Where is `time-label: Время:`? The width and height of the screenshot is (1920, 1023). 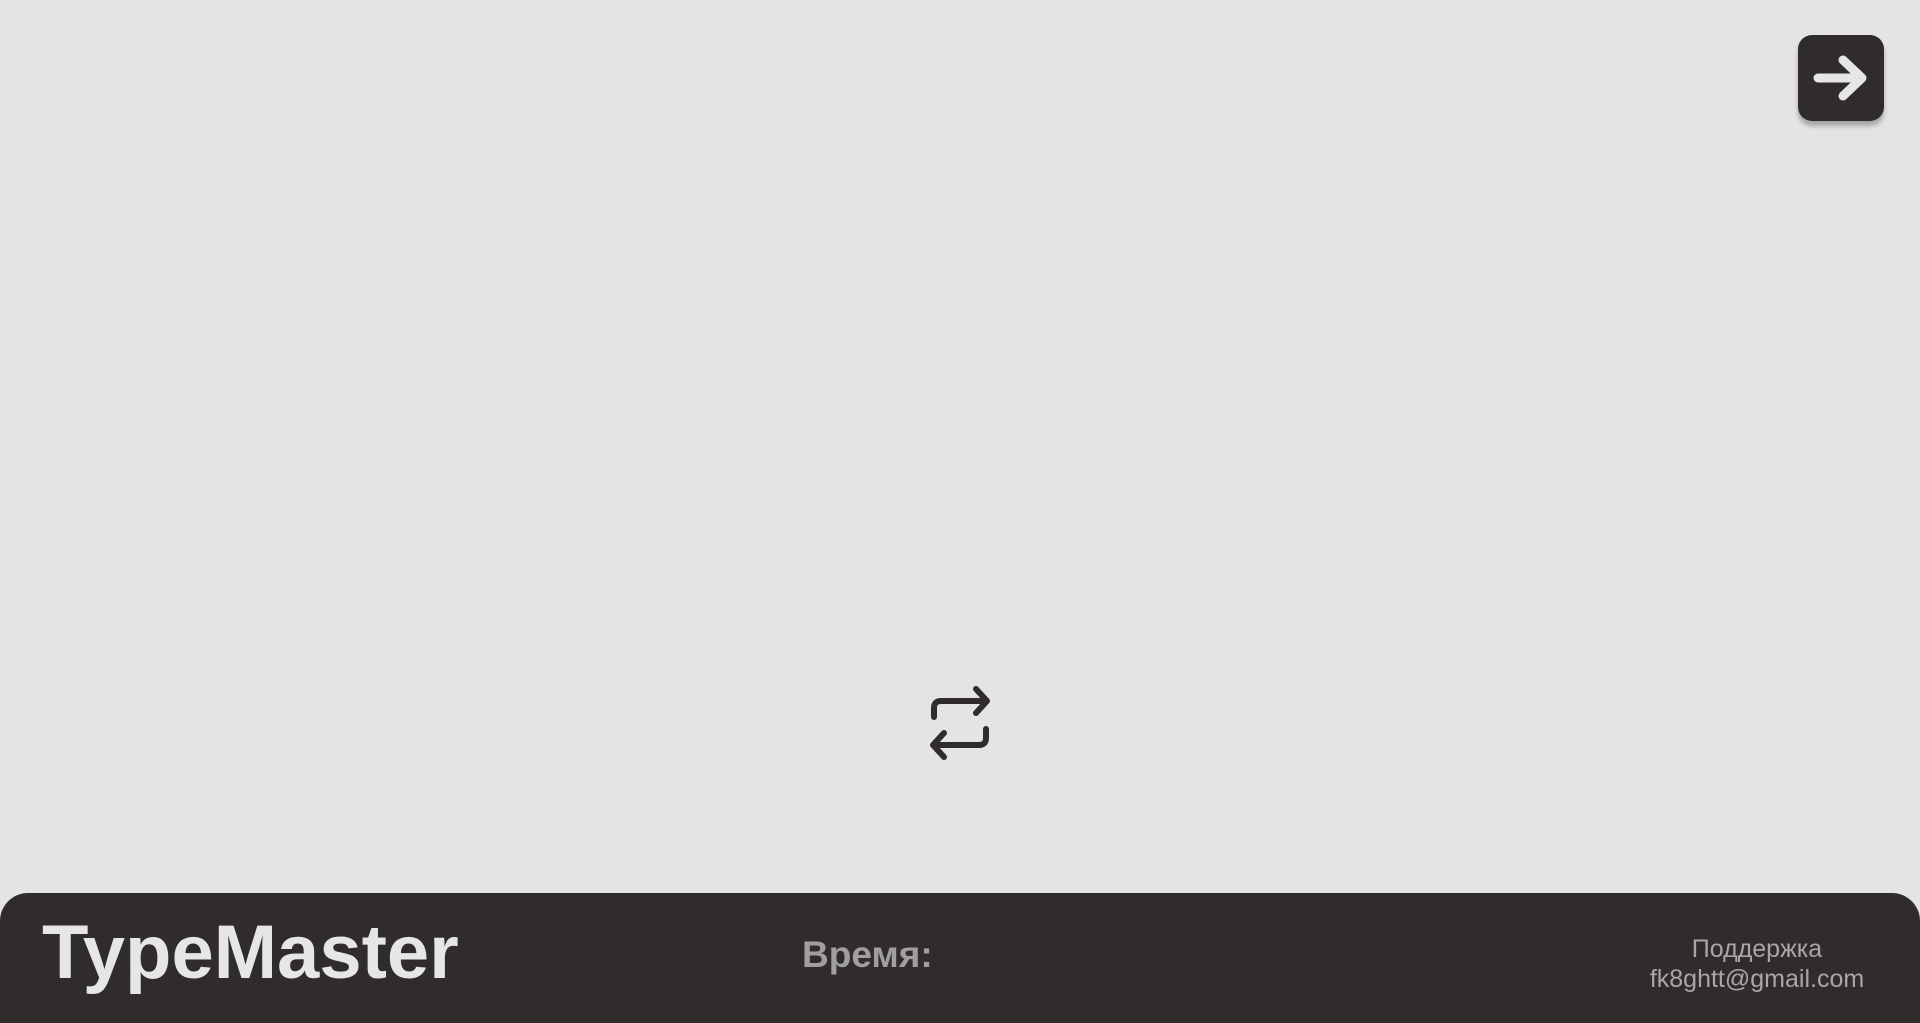 time-label: Время: is located at coordinates (867, 954).